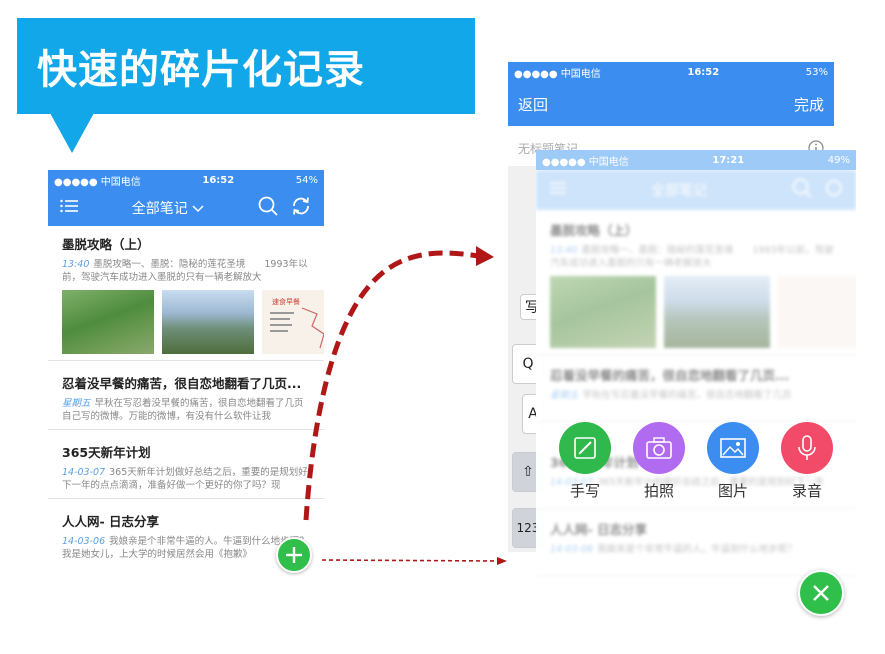 The width and height of the screenshot is (885, 654). I want to click on back-button: 返回, so click(533, 104).